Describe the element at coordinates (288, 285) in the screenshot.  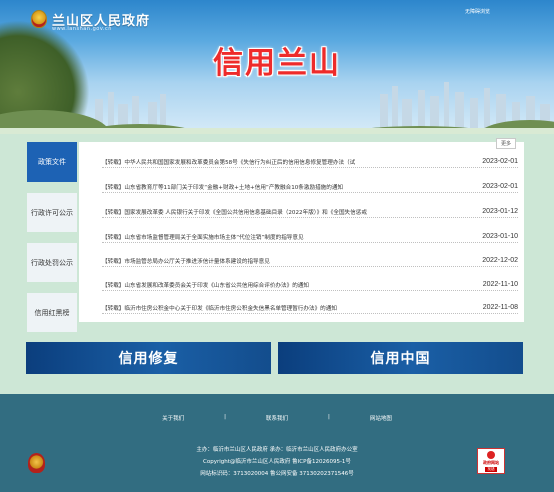
I see `news-title: 【转载】山东省发展和改革委员会关于印发《山东省公共信用综合评价办法》的通知` at that location.